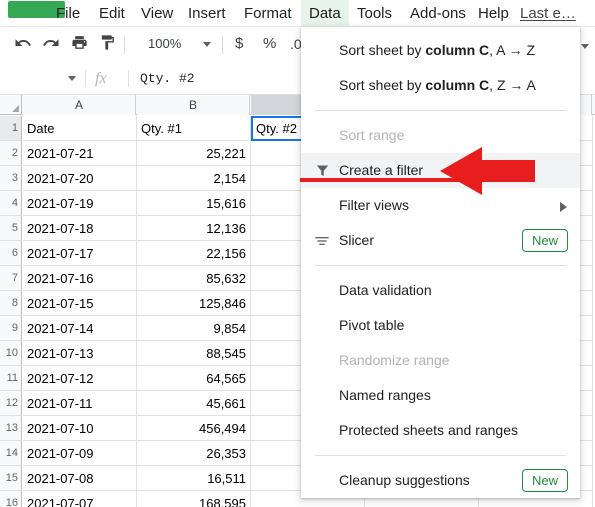 This screenshot has width=595, height=507. I want to click on name-box-chevron-down-icon, so click(72, 78).